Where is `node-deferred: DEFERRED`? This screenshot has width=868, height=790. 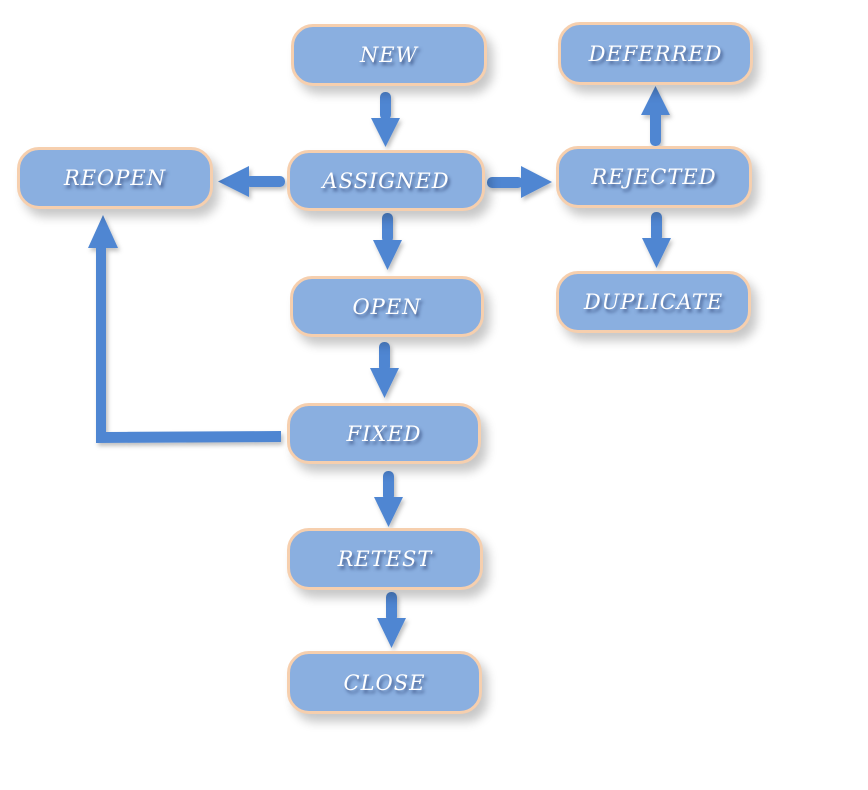 node-deferred: DEFERRED is located at coordinates (655, 53).